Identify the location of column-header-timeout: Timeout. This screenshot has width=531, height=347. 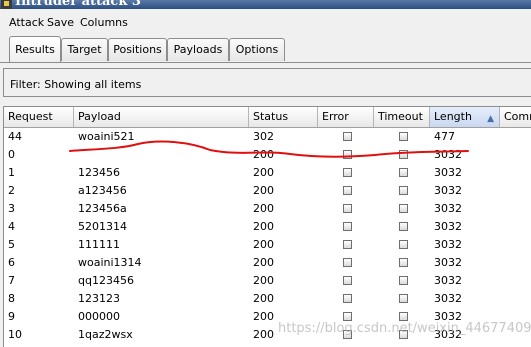
(402, 117).